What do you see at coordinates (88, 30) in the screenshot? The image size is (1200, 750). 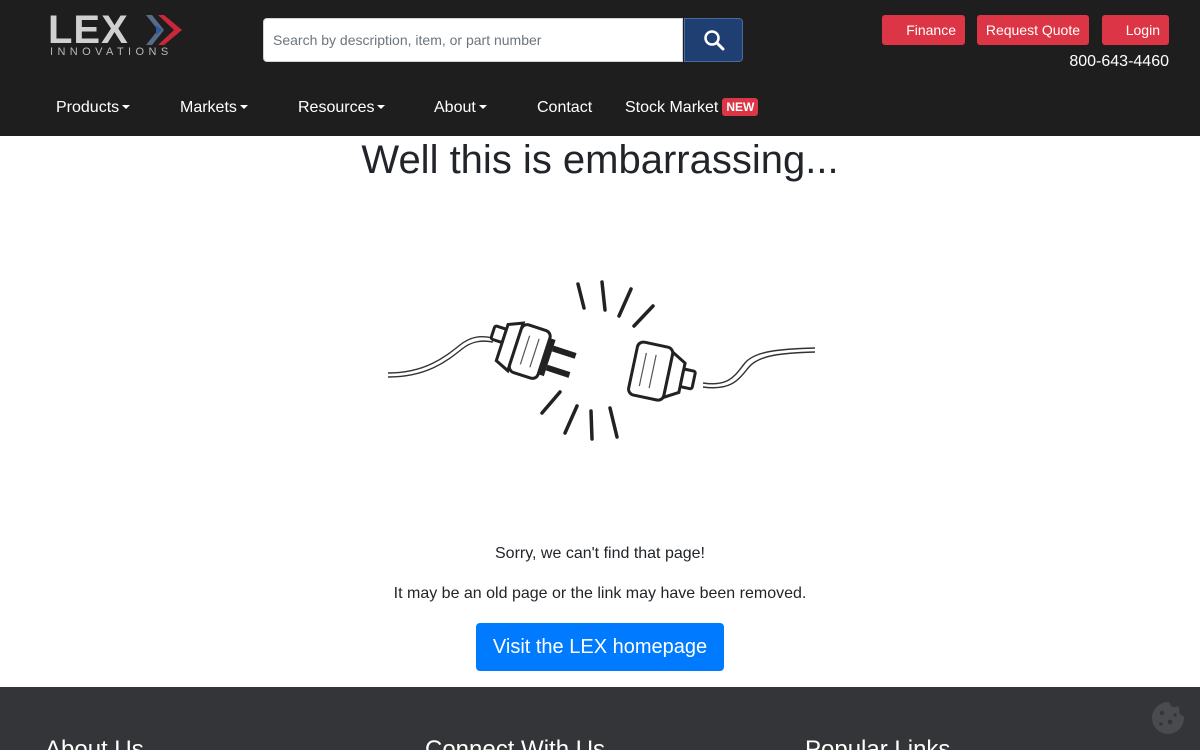 I see `logo-word: LEX` at bounding box center [88, 30].